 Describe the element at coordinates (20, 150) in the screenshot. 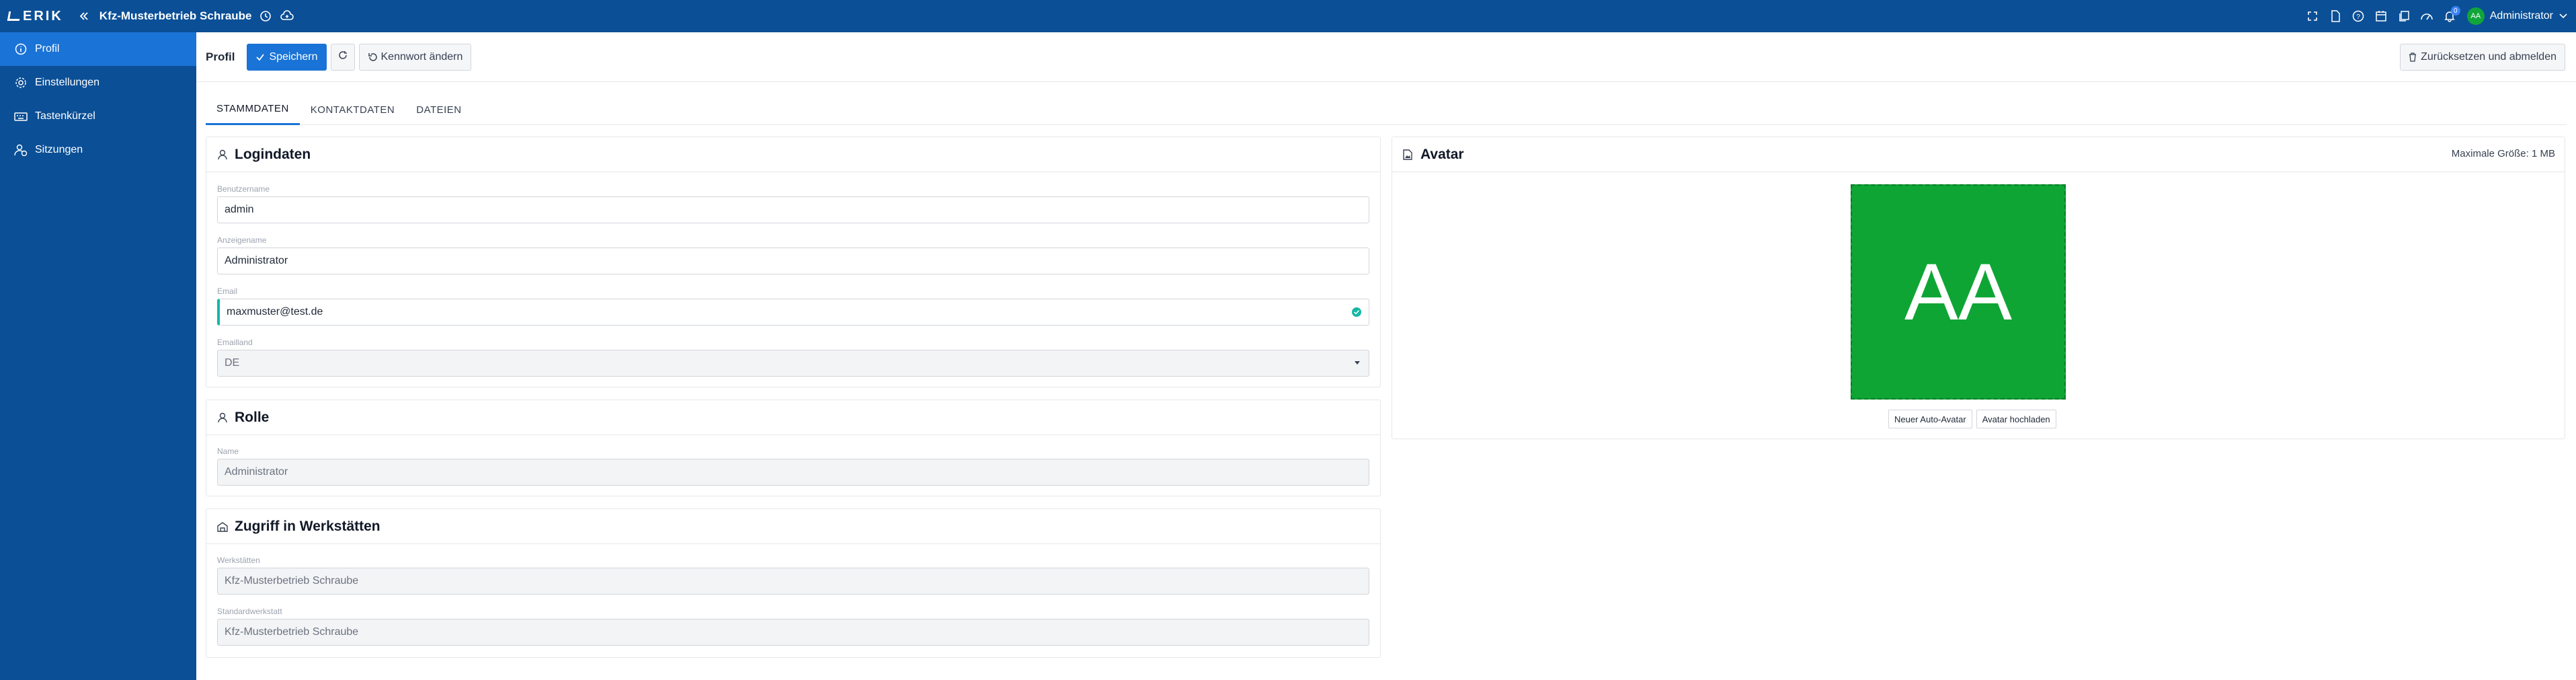

I see `sessions-icon` at that location.